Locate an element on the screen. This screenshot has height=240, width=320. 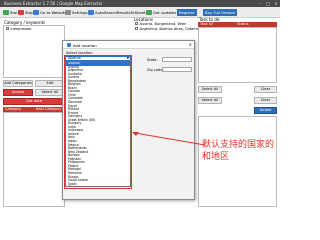
app-icon is located at coordinates (69, 45).